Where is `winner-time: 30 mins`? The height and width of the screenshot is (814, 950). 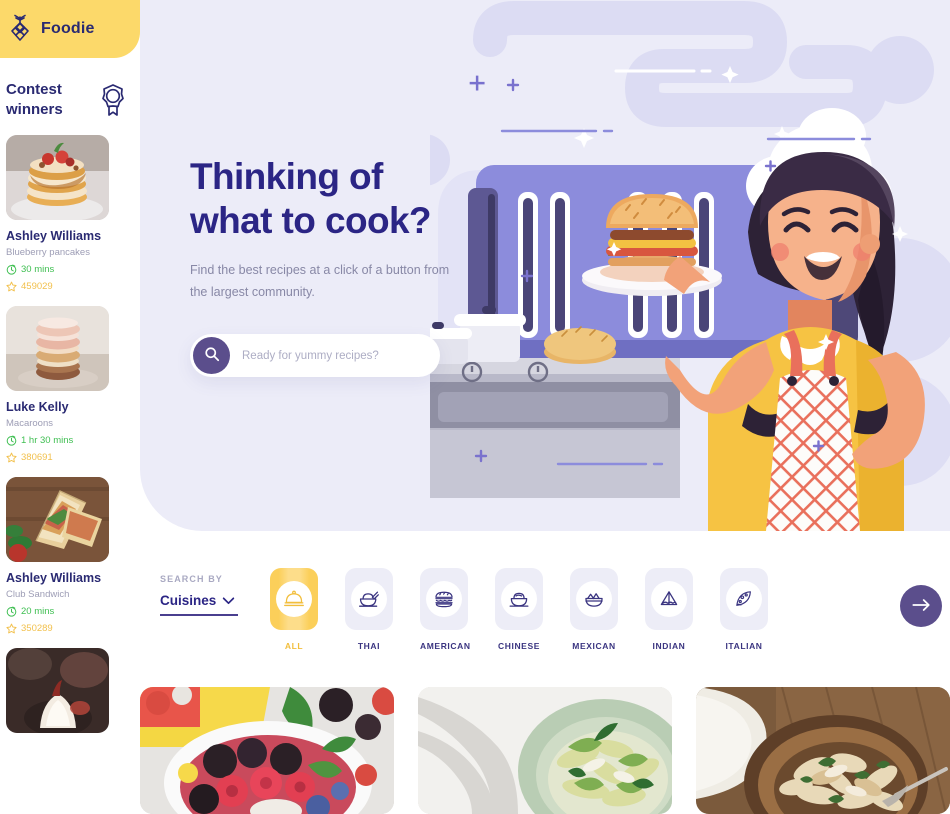 winner-time: 30 mins is located at coordinates (73, 269).